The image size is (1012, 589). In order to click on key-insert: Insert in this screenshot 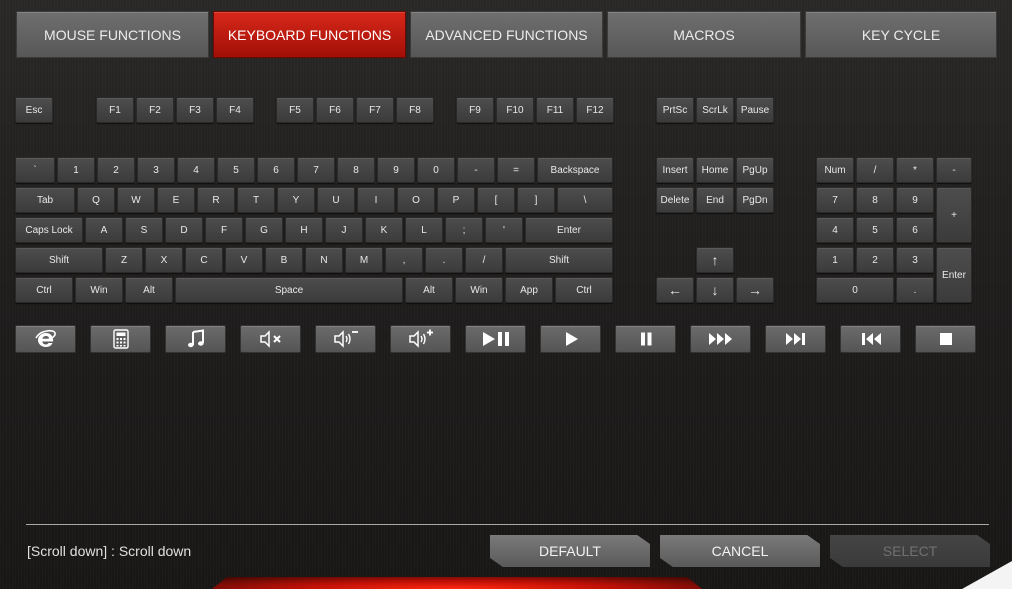, I will do `click(675, 170)`.